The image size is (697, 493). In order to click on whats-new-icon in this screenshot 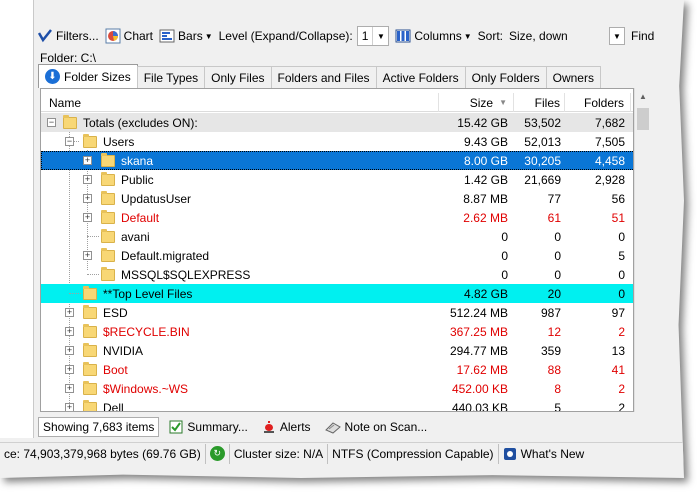, I will do `click(510, 454)`.